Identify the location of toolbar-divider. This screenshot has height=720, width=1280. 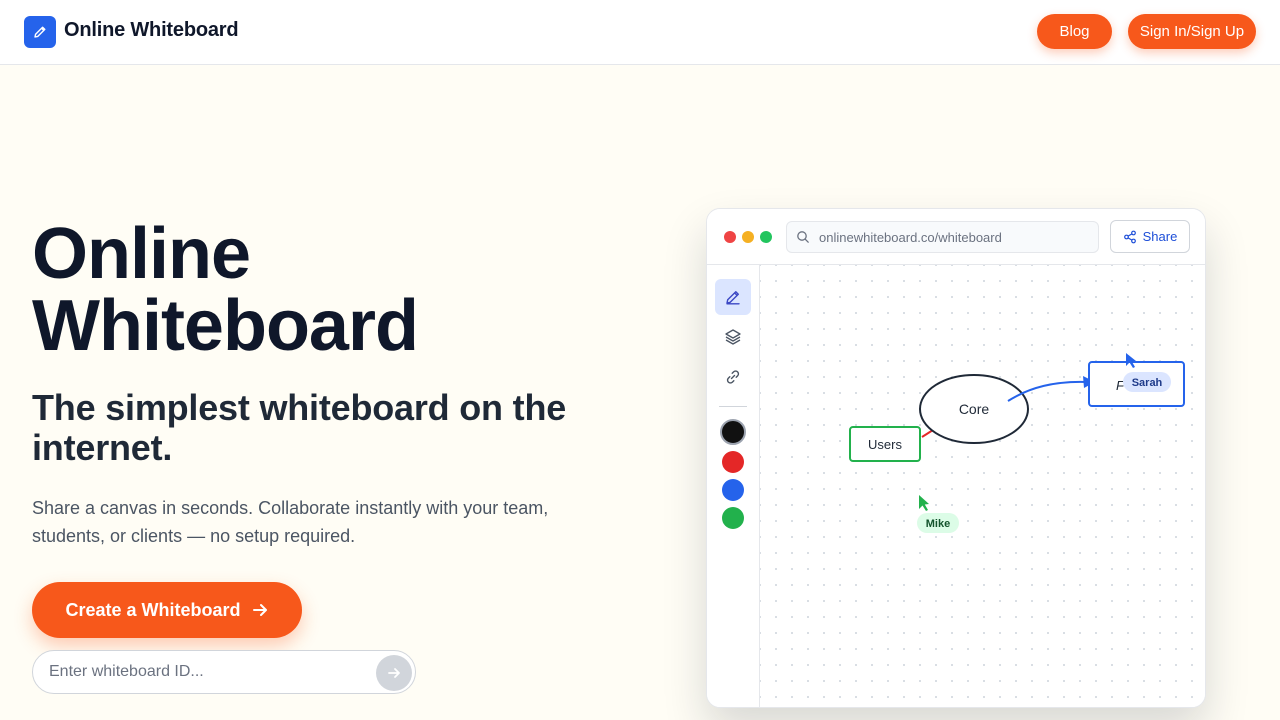
(733, 406).